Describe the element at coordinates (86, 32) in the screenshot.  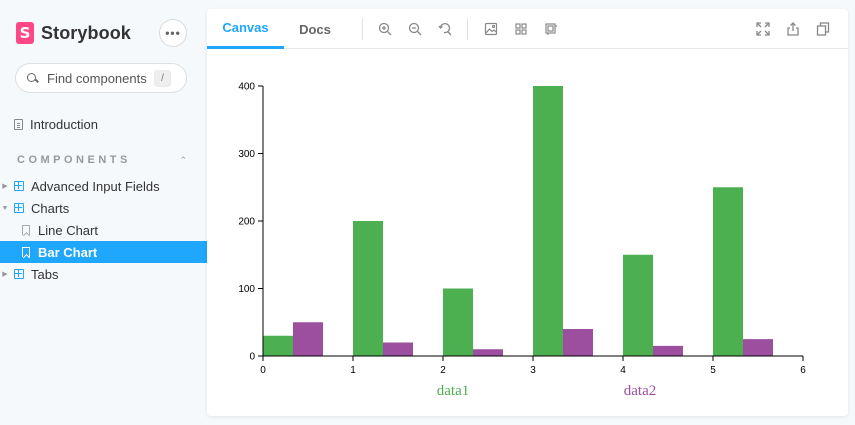
I see `app-title: Storybook` at that location.